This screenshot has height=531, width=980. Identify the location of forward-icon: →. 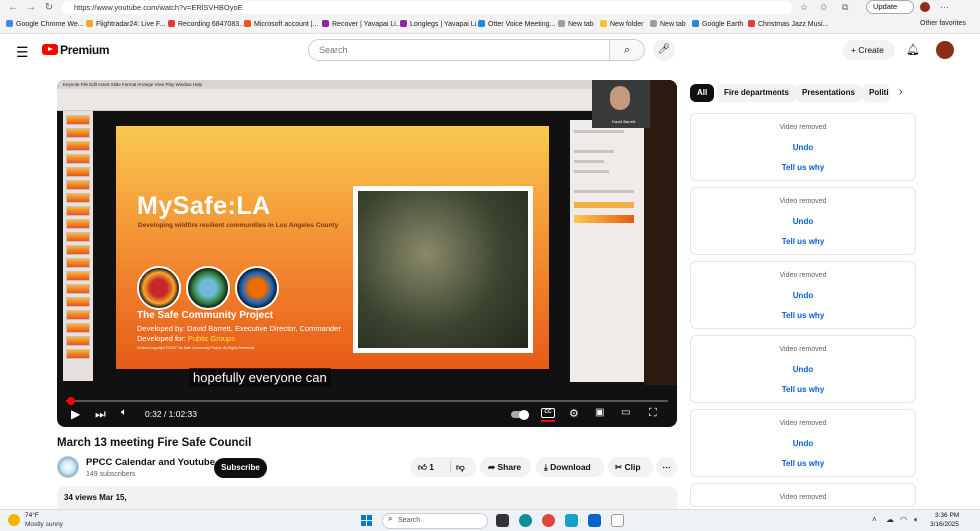
(31, 8).